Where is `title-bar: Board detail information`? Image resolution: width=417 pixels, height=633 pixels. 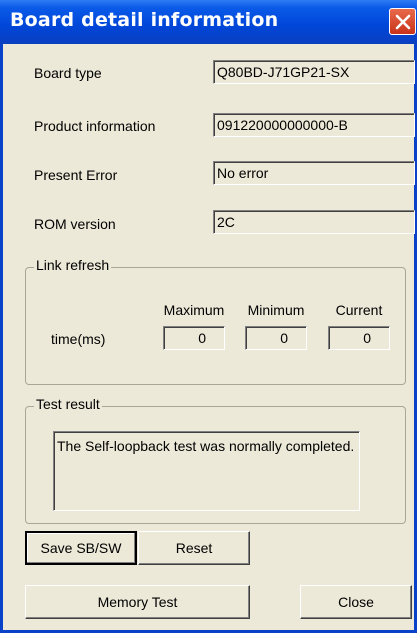 title-bar: Board detail information is located at coordinates (208, 22).